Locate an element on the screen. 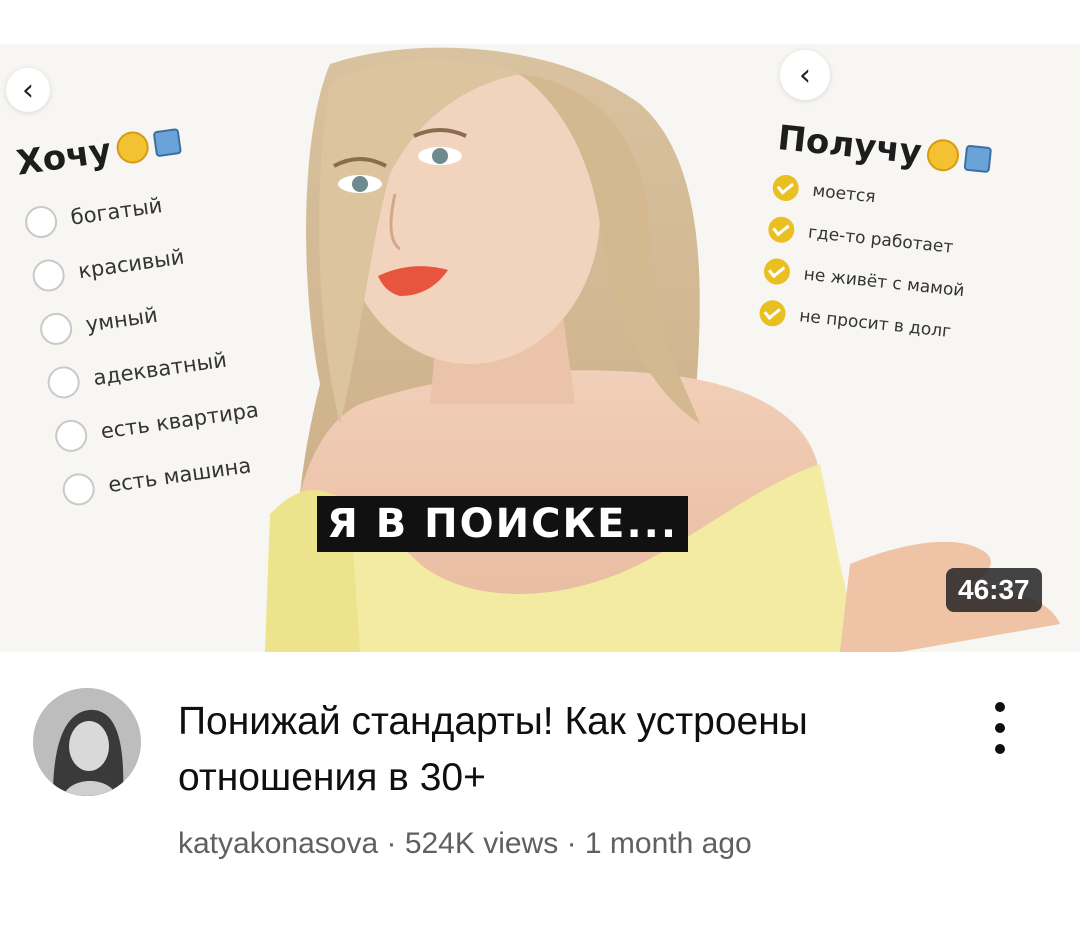 The height and width of the screenshot is (939, 1080). avatar-image is located at coordinates (87, 742).